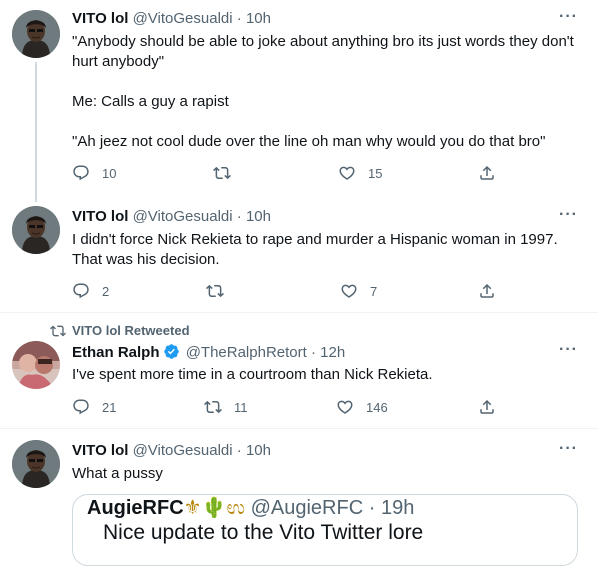  I want to click on tweet-actions: 21 11 146, so click(287, 408).